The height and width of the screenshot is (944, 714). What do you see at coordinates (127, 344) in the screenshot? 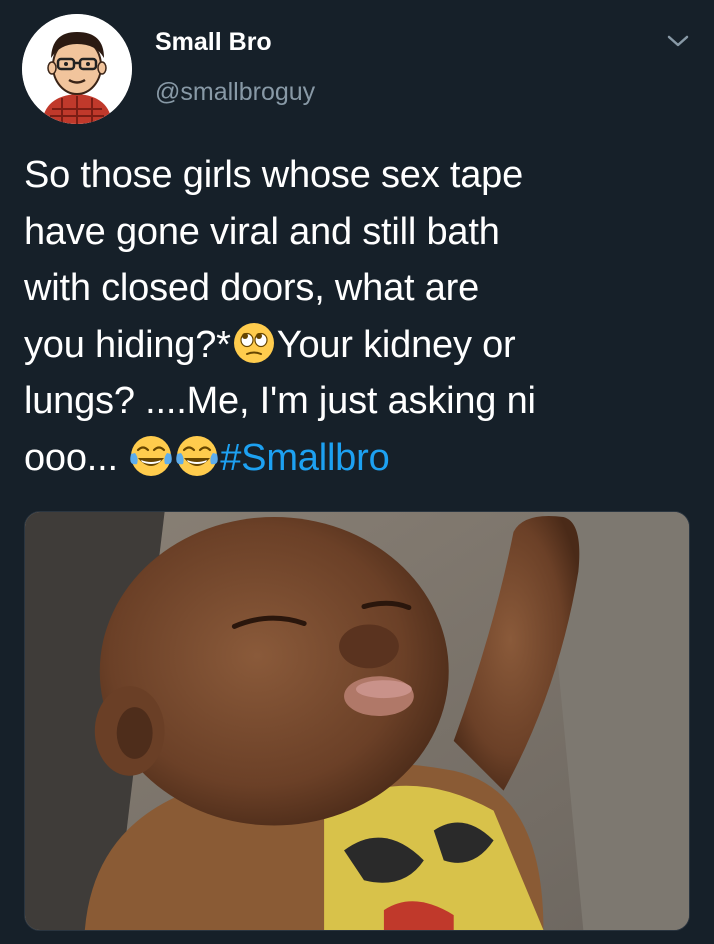
I see `tweet-text-segment: you hiding?*` at bounding box center [127, 344].